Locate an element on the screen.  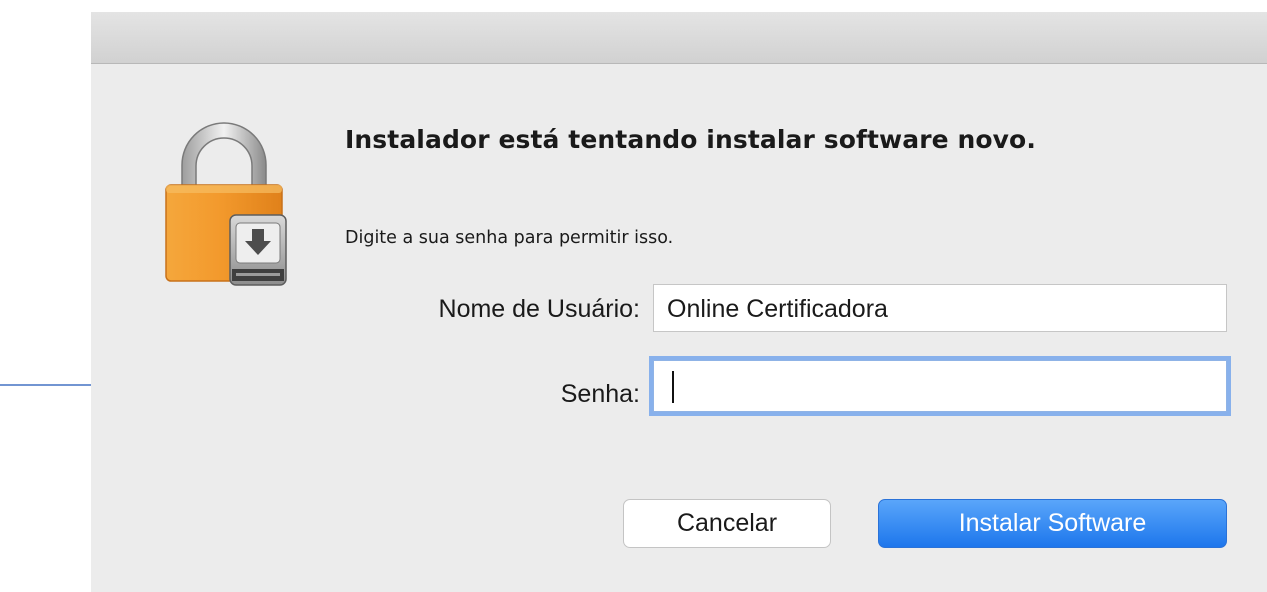
username-value: Online Certificadora is located at coordinates (777, 309).